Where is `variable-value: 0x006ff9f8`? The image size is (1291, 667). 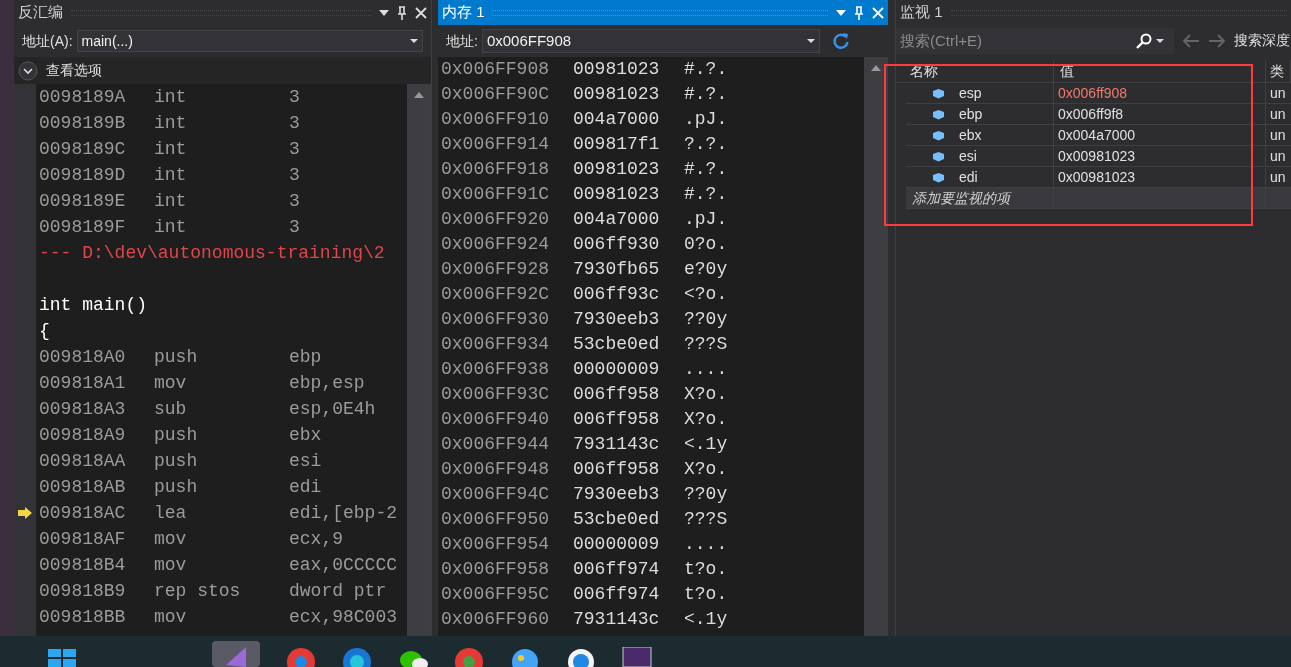
variable-value: 0x006ff9f8 is located at coordinates (1160, 114).